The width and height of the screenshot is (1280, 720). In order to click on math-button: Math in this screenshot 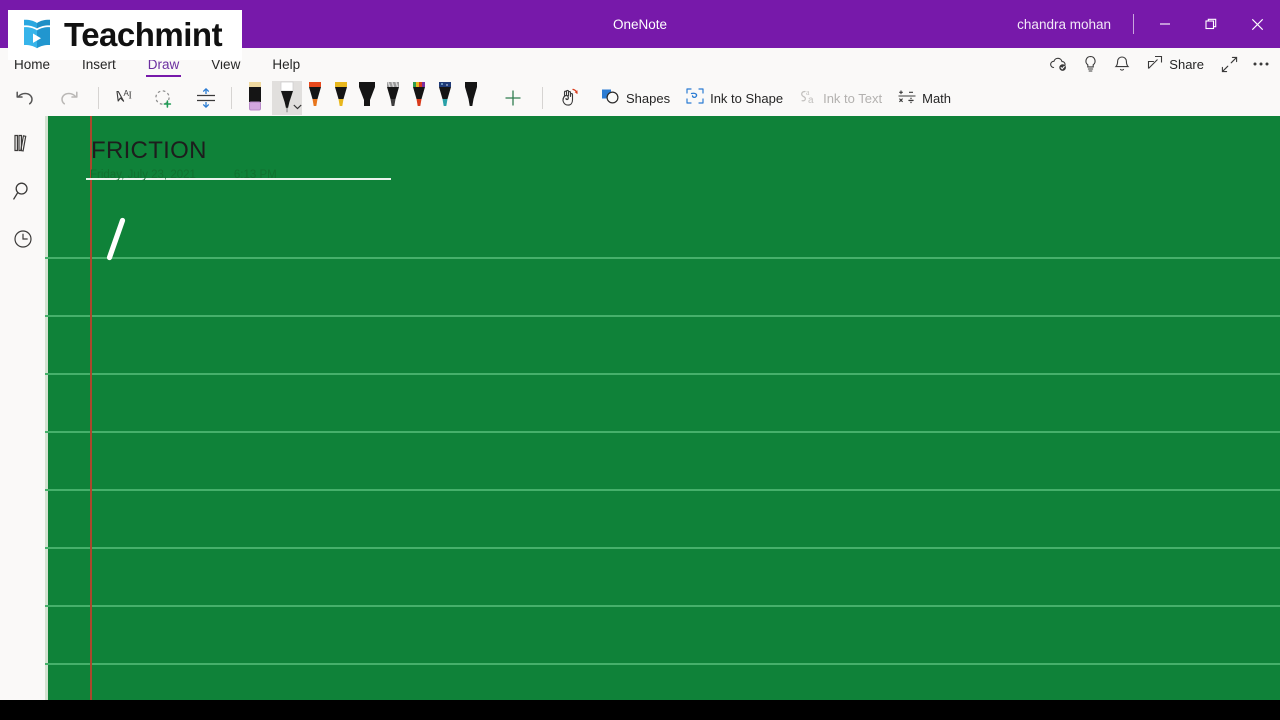, I will do `click(927, 98)`.